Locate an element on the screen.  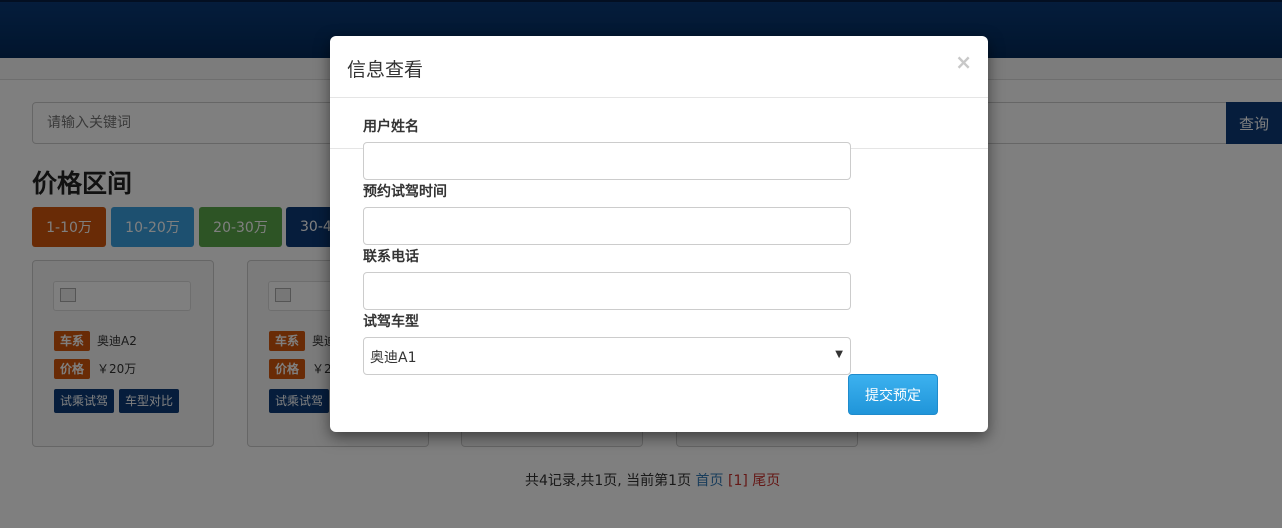
close-icon: × is located at coordinates (963, 62).